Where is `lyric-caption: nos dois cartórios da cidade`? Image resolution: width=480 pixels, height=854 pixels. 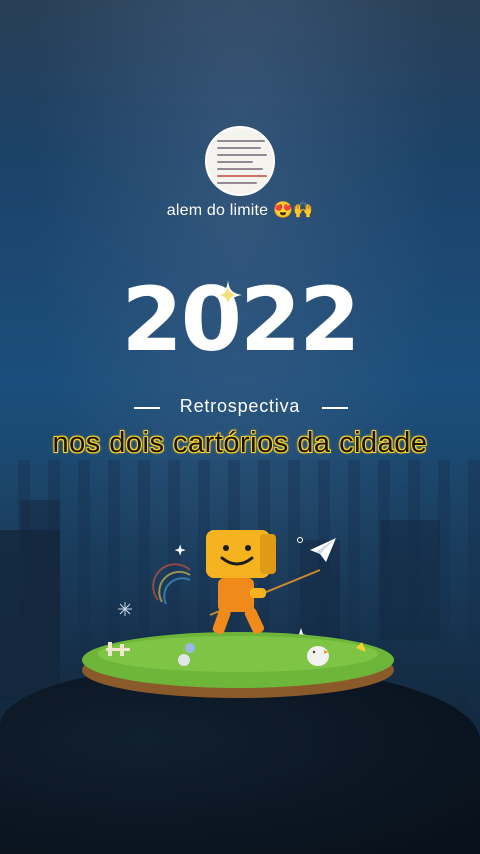 lyric-caption: nos dois cartórios da cidade is located at coordinates (240, 443).